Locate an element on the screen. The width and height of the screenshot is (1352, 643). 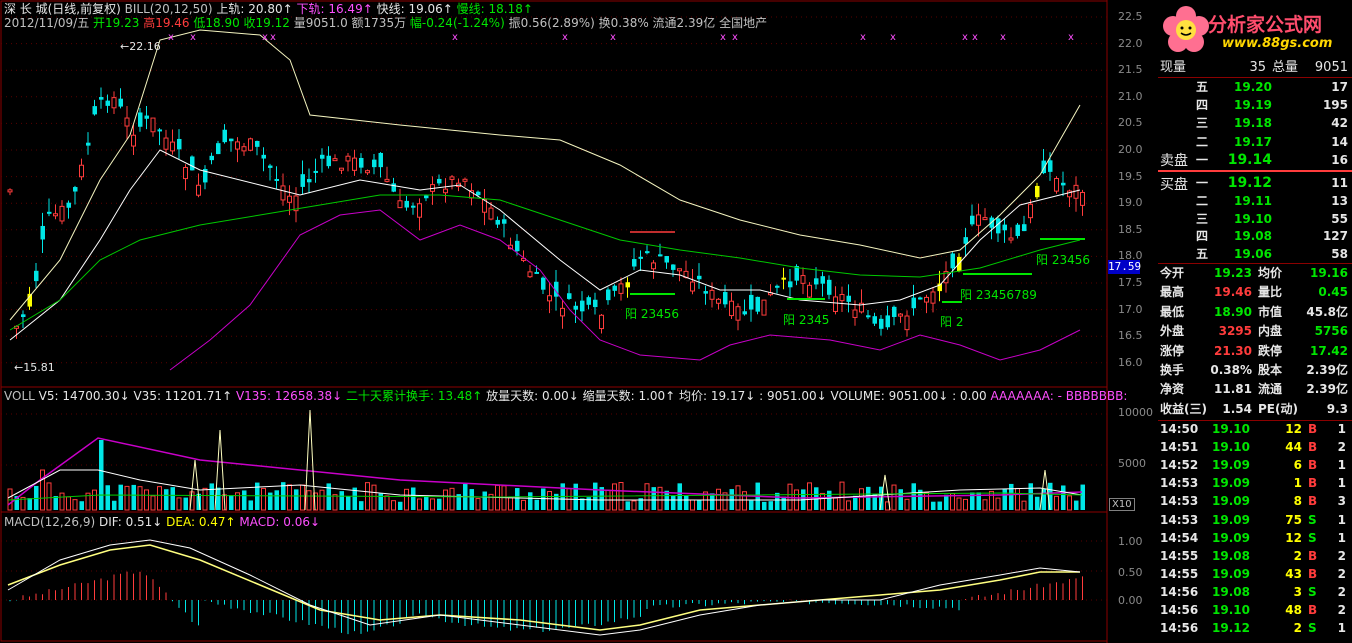
macd-header-item-2: DEA: 0.47↑ is located at coordinates (199, 522).